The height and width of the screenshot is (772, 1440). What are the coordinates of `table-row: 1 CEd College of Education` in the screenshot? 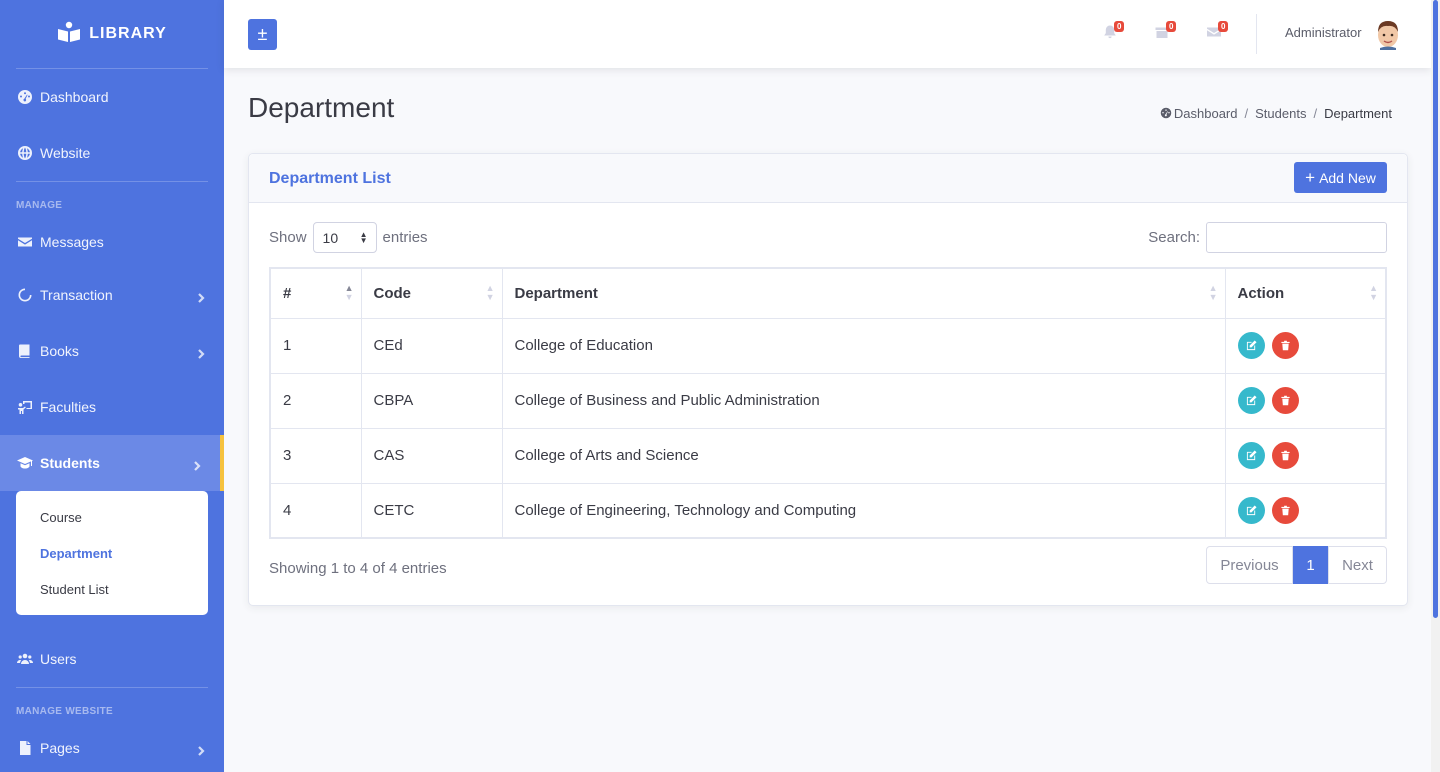 It's located at (828, 345).